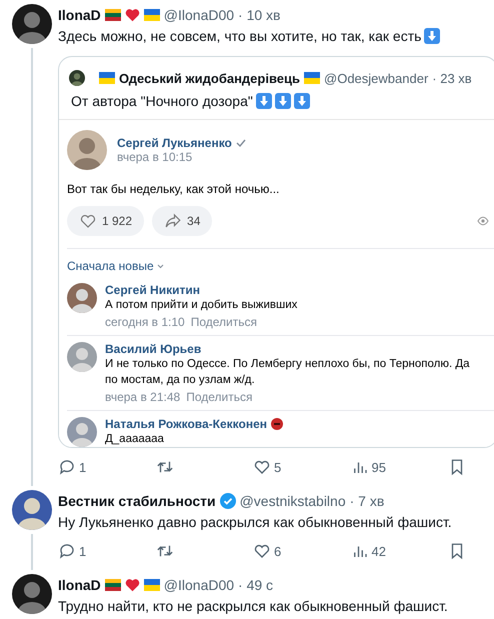  I want to click on like-button: 5, so click(273, 467).